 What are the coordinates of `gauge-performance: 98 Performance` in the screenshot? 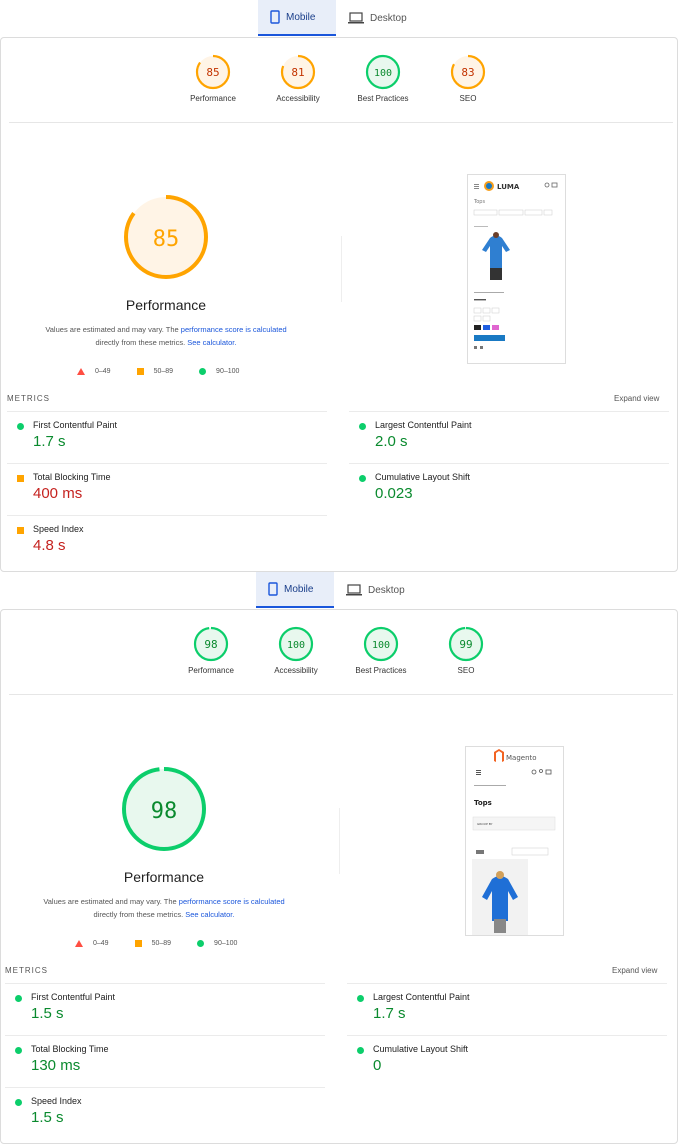 It's located at (211, 650).